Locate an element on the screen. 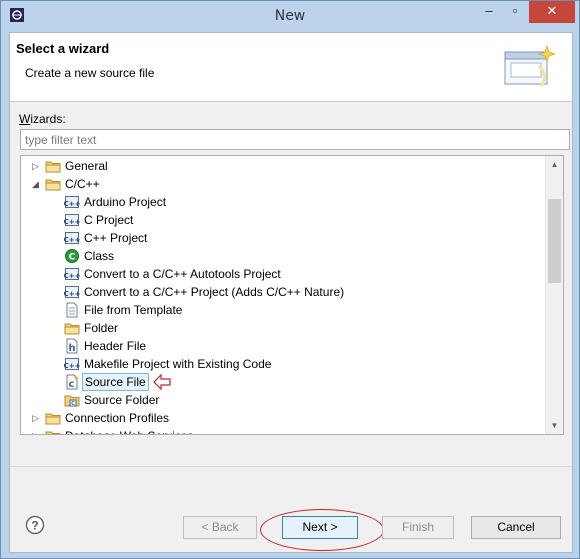  svg-text: c is located at coordinates (72, 384).